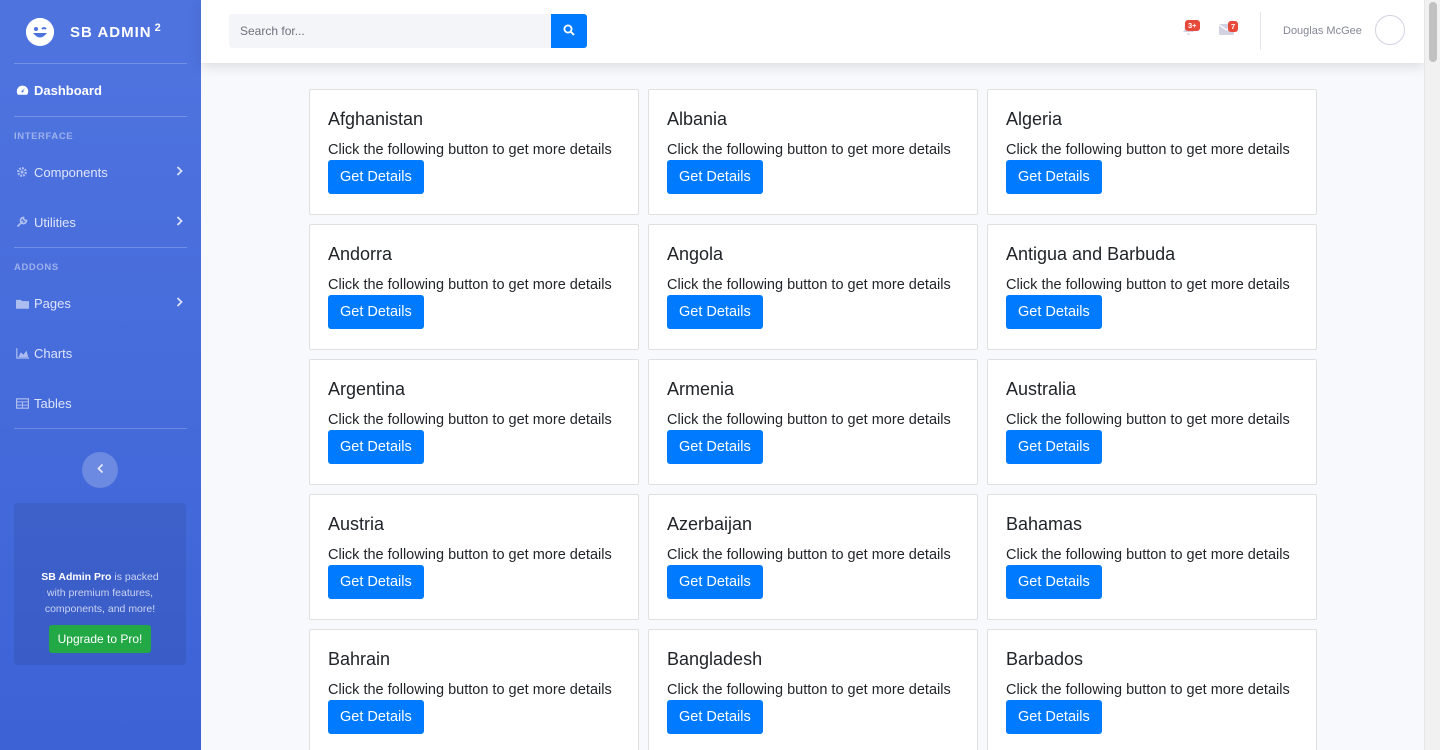 The height and width of the screenshot is (750, 1440). I want to click on card-title: Angola, so click(695, 254).